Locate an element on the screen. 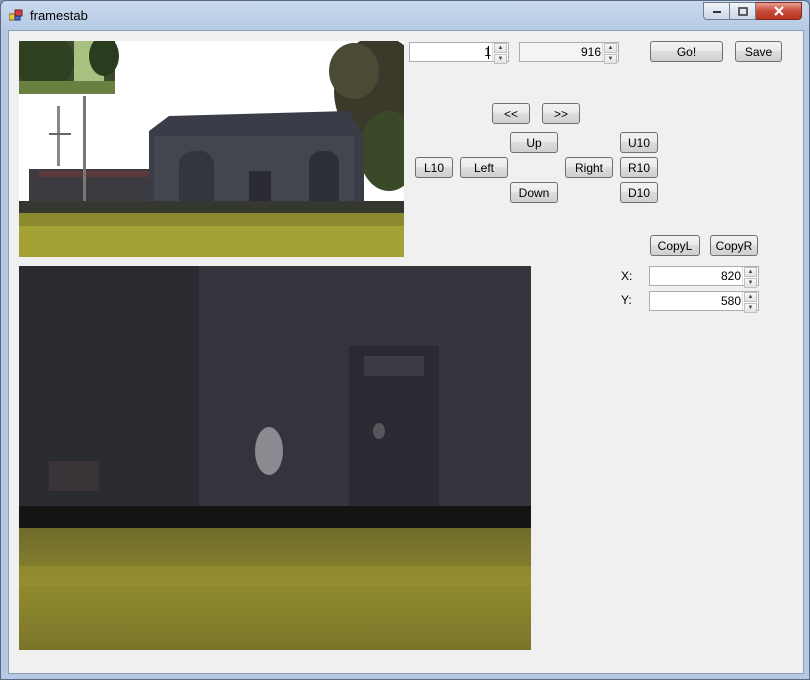  y-coordinate-input: 580 ▲ ▼ is located at coordinates (704, 302).